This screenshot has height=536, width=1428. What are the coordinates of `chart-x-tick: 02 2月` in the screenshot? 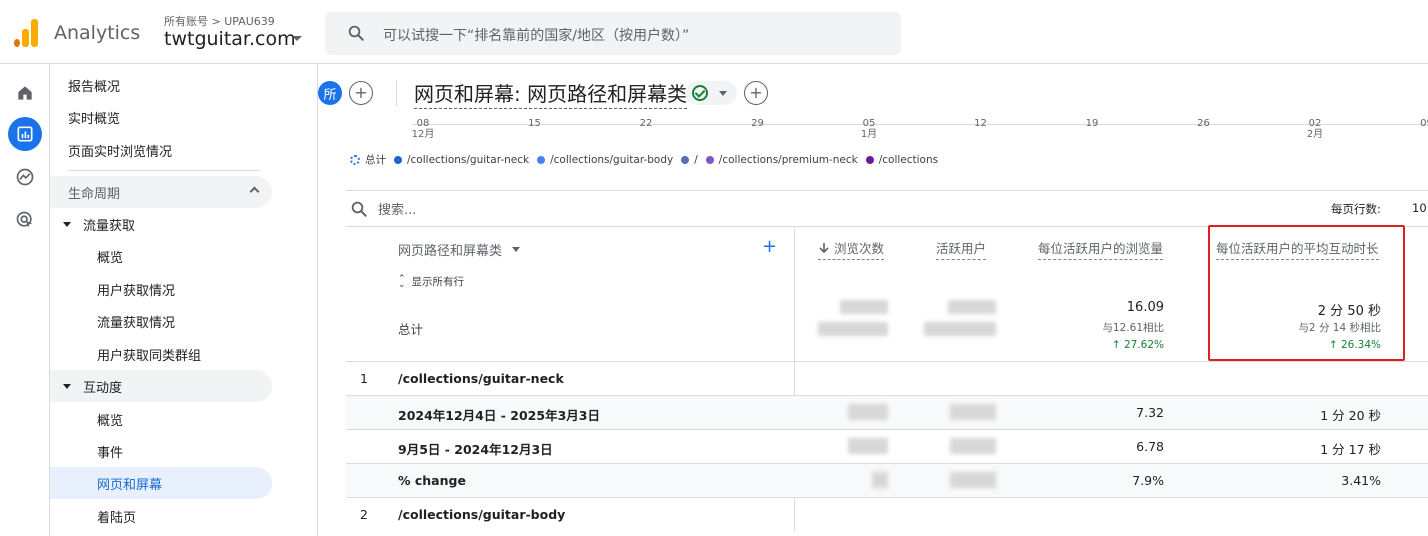 It's located at (1315, 129).